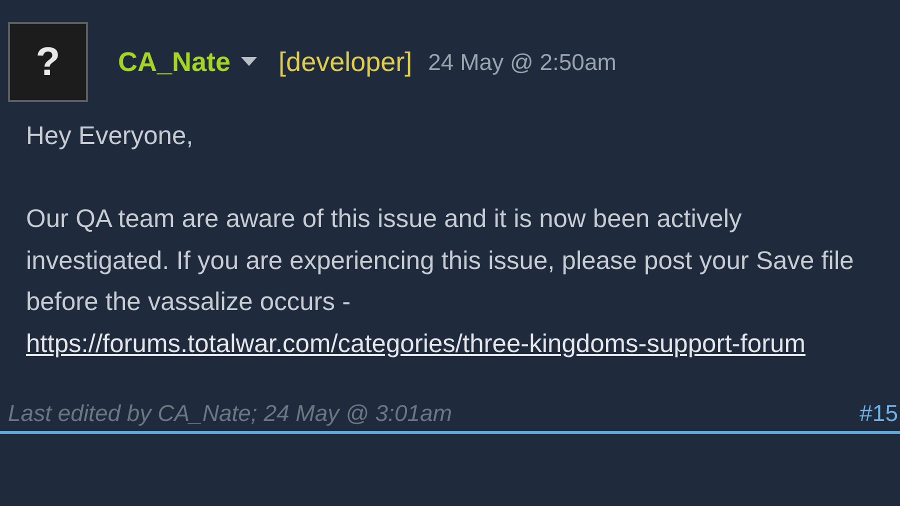  What do you see at coordinates (230, 413) in the screenshot?
I see `edited-note: Last edited by CA_Nate; 24 May @ 3:01am` at bounding box center [230, 413].